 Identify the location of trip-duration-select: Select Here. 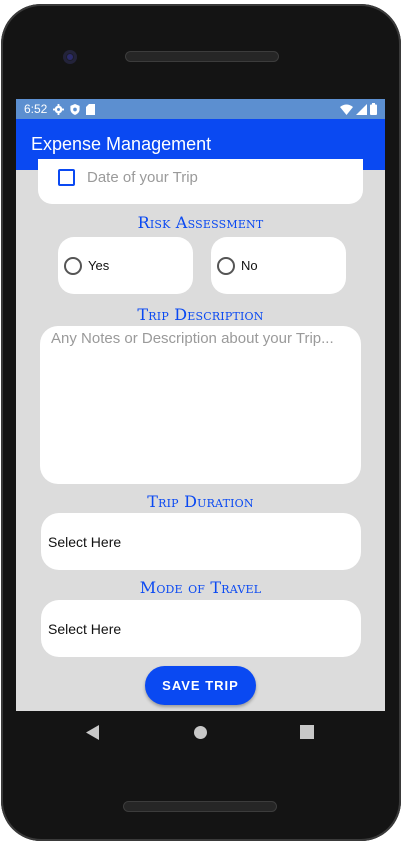
(201, 541).